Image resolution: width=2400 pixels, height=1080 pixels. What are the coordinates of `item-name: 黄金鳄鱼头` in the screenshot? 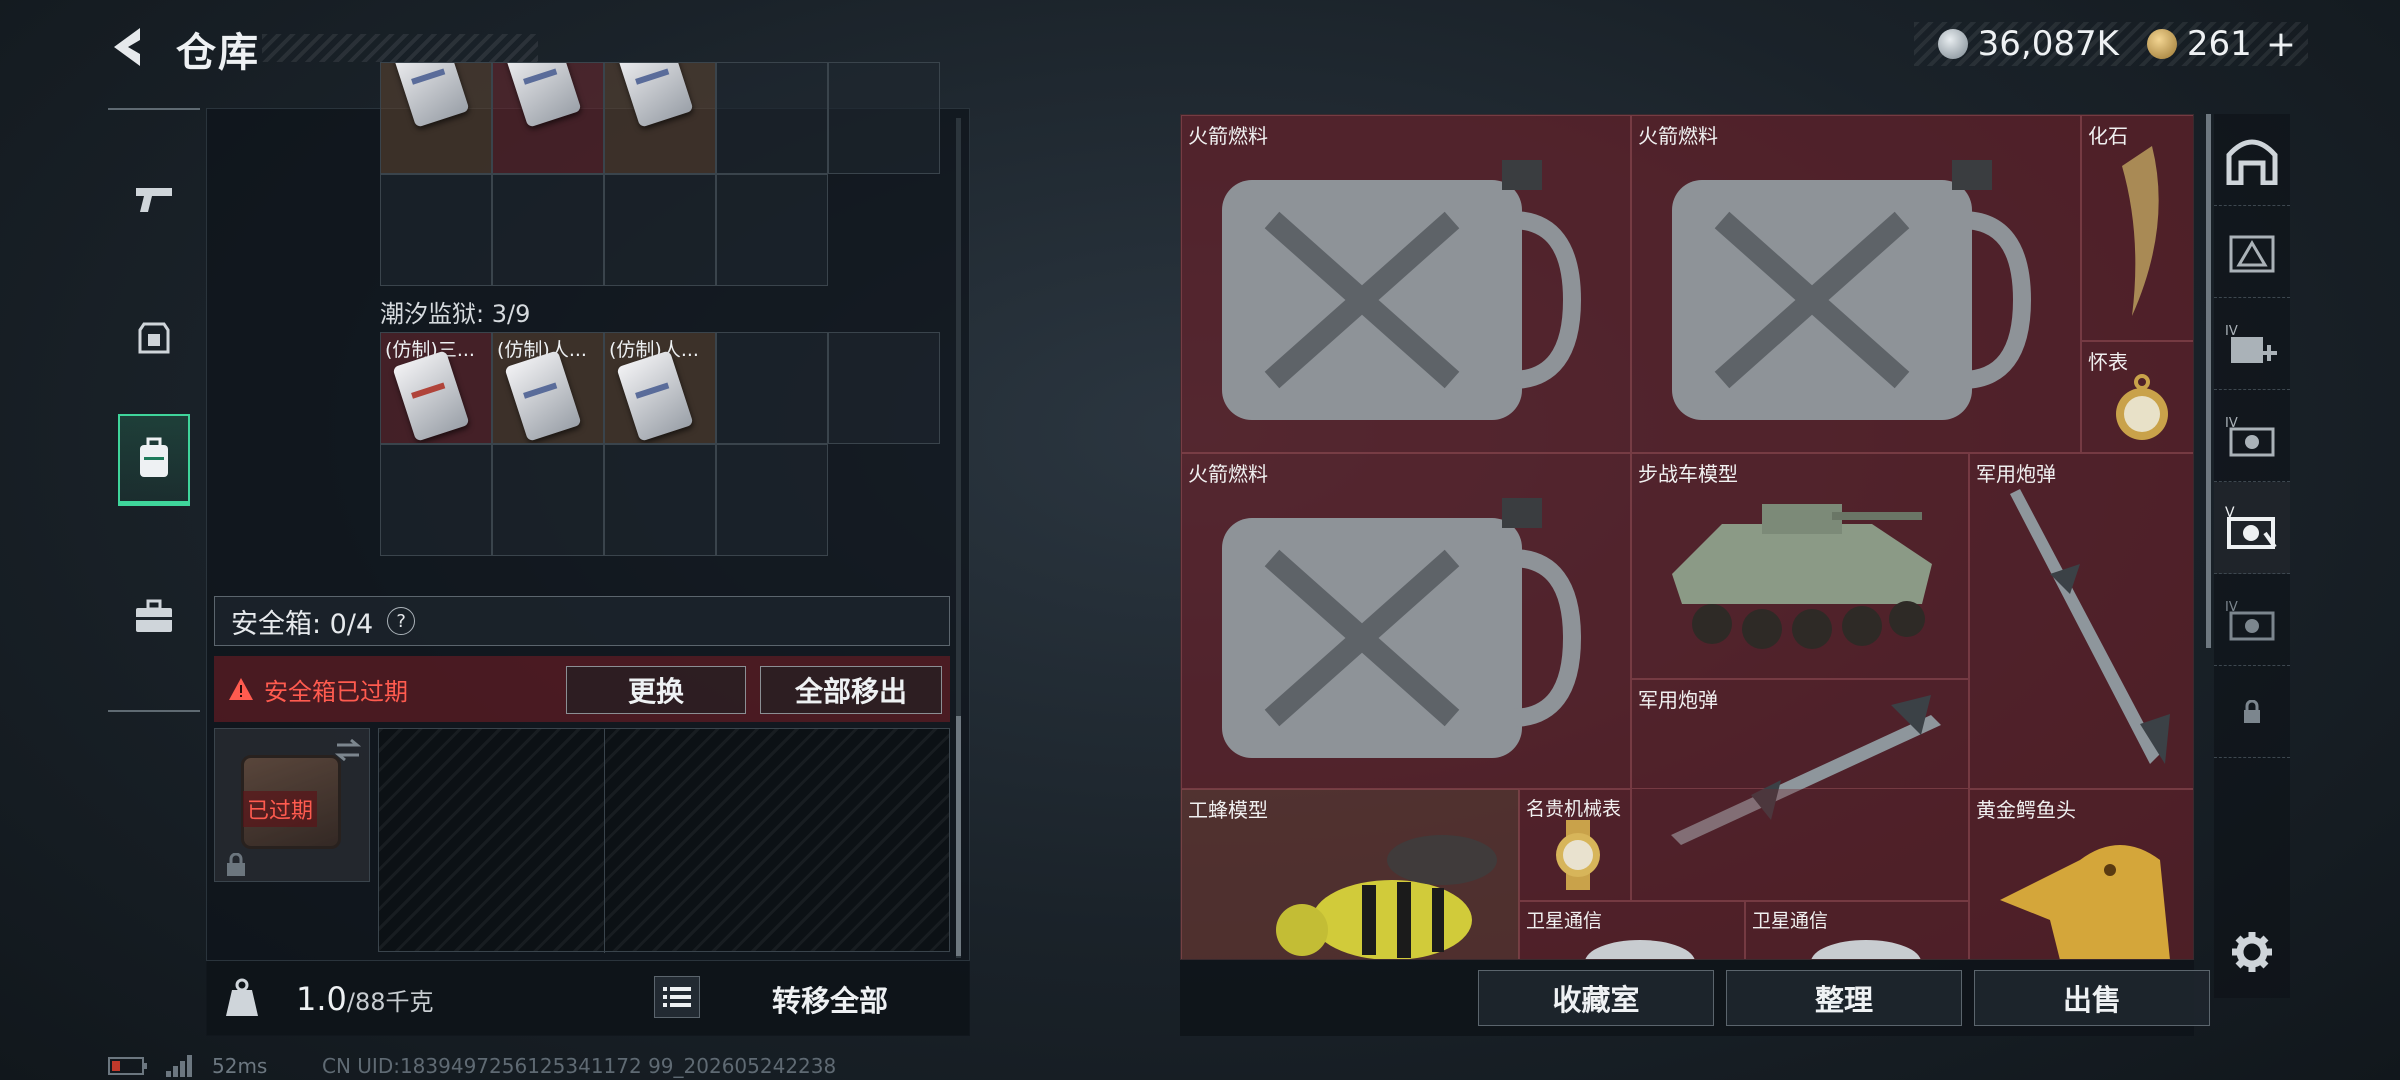 It's located at (2026, 810).